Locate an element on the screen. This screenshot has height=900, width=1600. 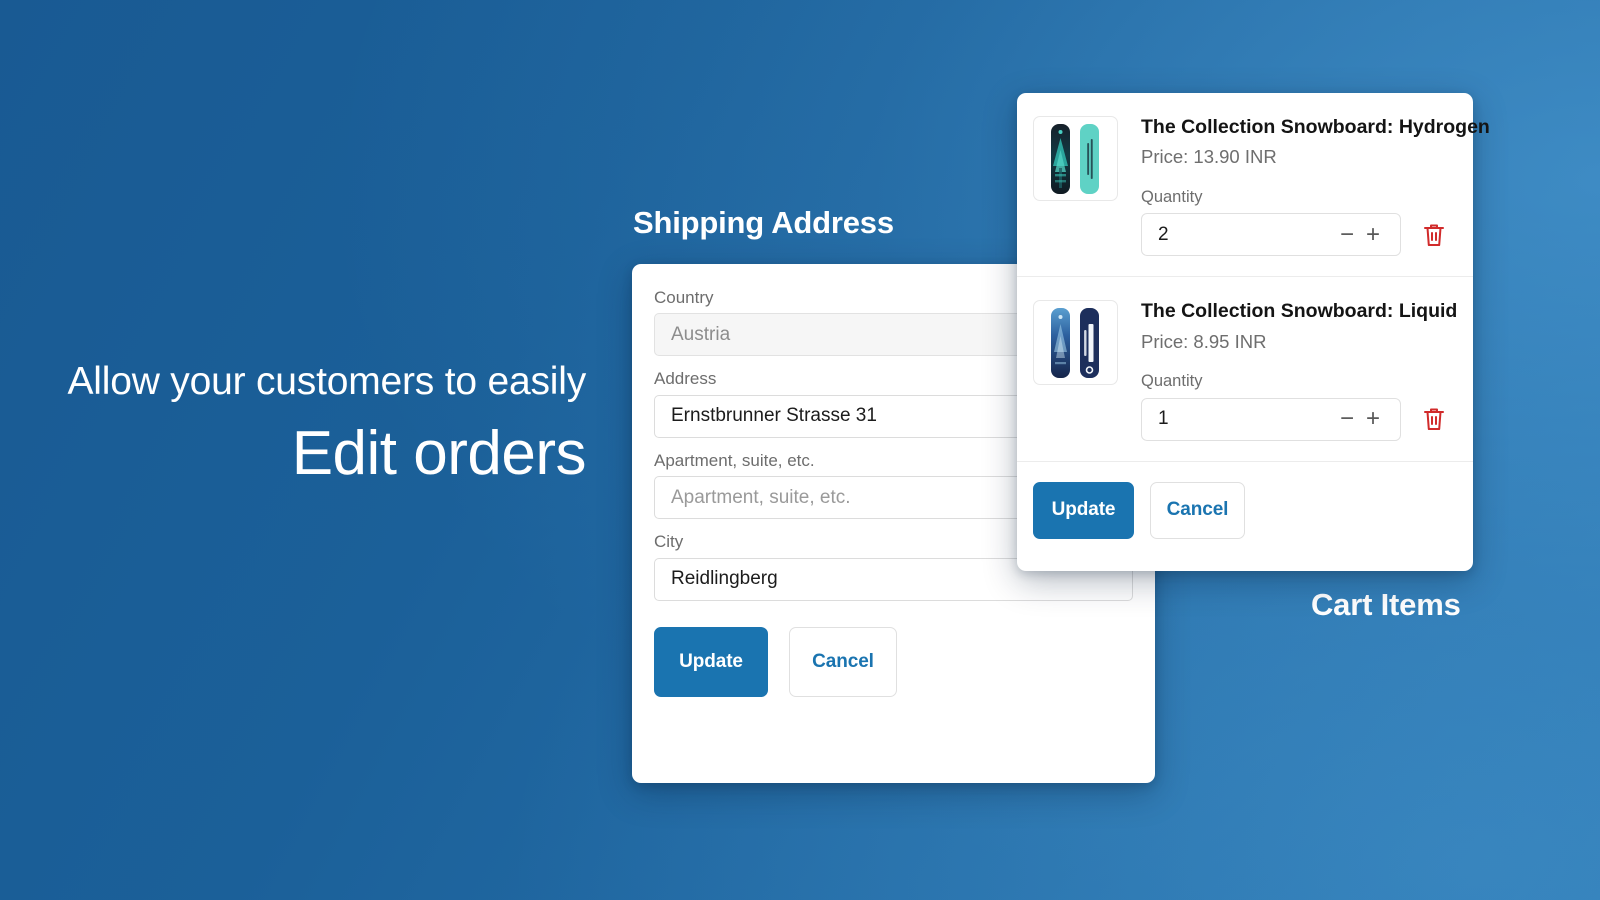
cart-action-row: Update Cancel is located at coordinates (1241, 510).